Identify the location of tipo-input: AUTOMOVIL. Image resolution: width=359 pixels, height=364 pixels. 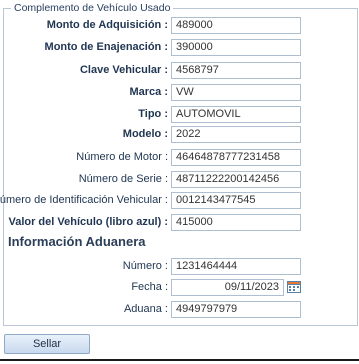
(236, 114).